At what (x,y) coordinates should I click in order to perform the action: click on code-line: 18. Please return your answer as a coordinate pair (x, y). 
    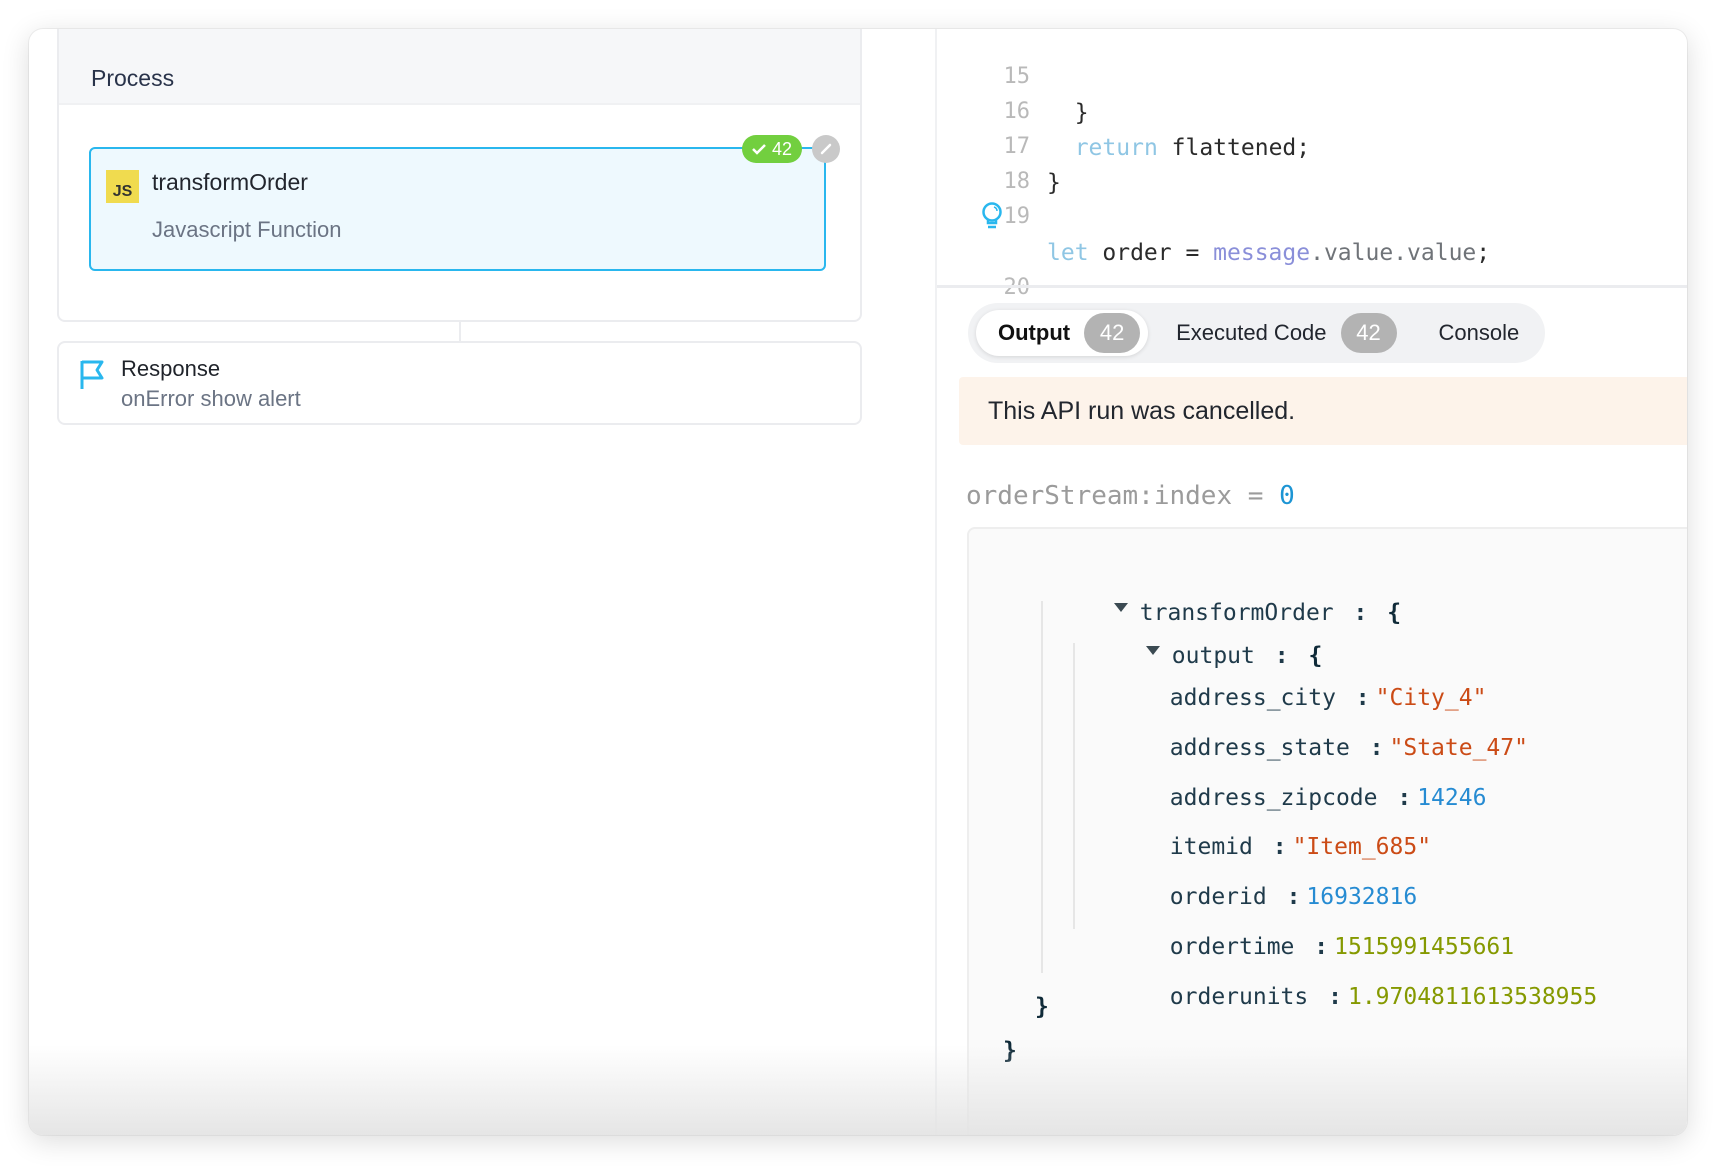
    Looking at the image, I should click on (992, 161).